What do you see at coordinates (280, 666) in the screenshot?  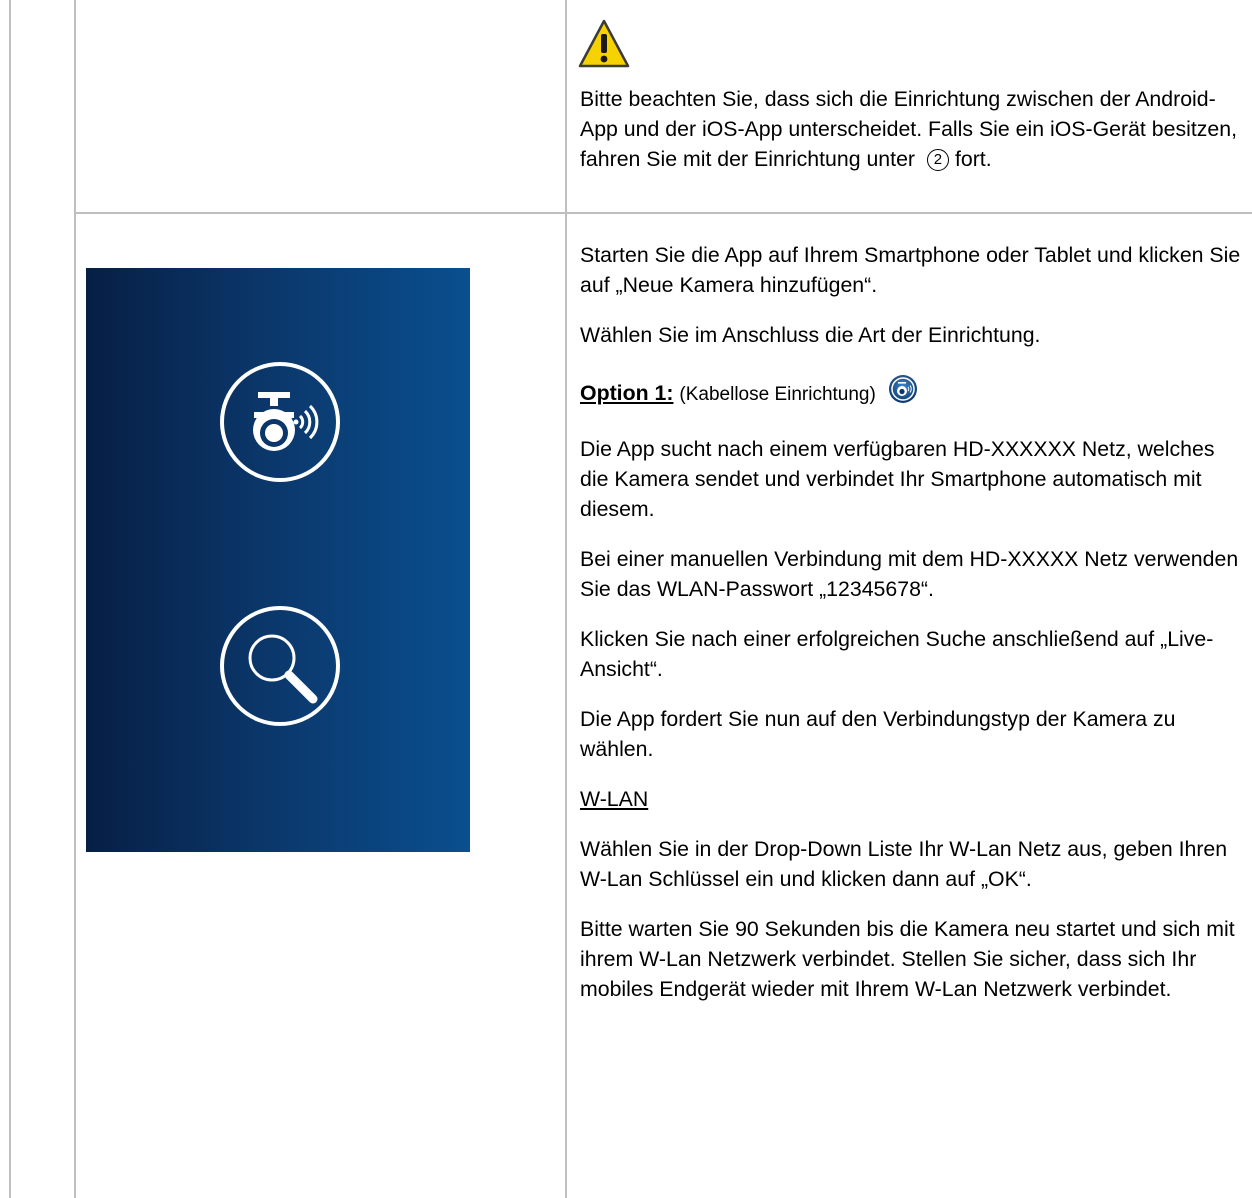 I see `search-icon` at bounding box center [280, 666].